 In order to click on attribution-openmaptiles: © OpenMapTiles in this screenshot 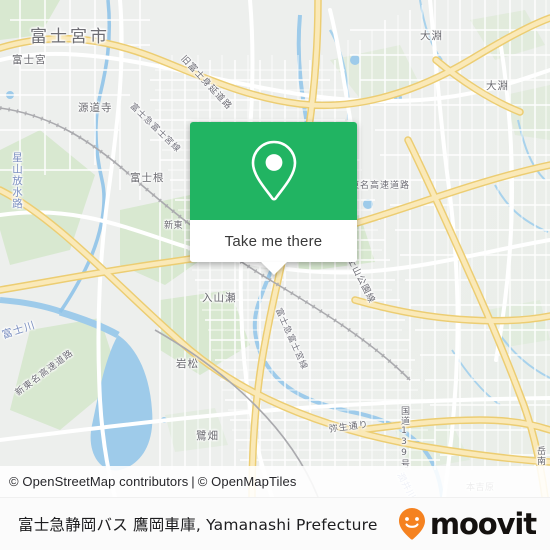, I will do `click(247, 481)`.